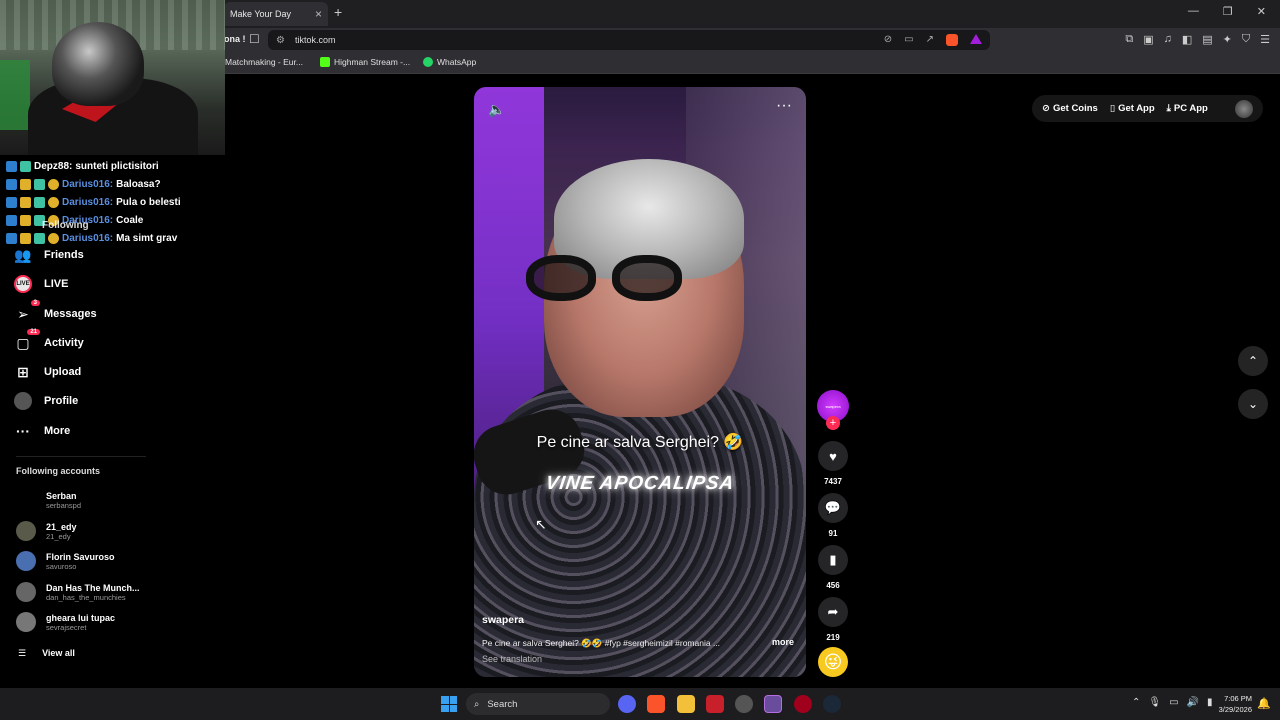  I want to click on video-author: swapera, so click(503, 620).